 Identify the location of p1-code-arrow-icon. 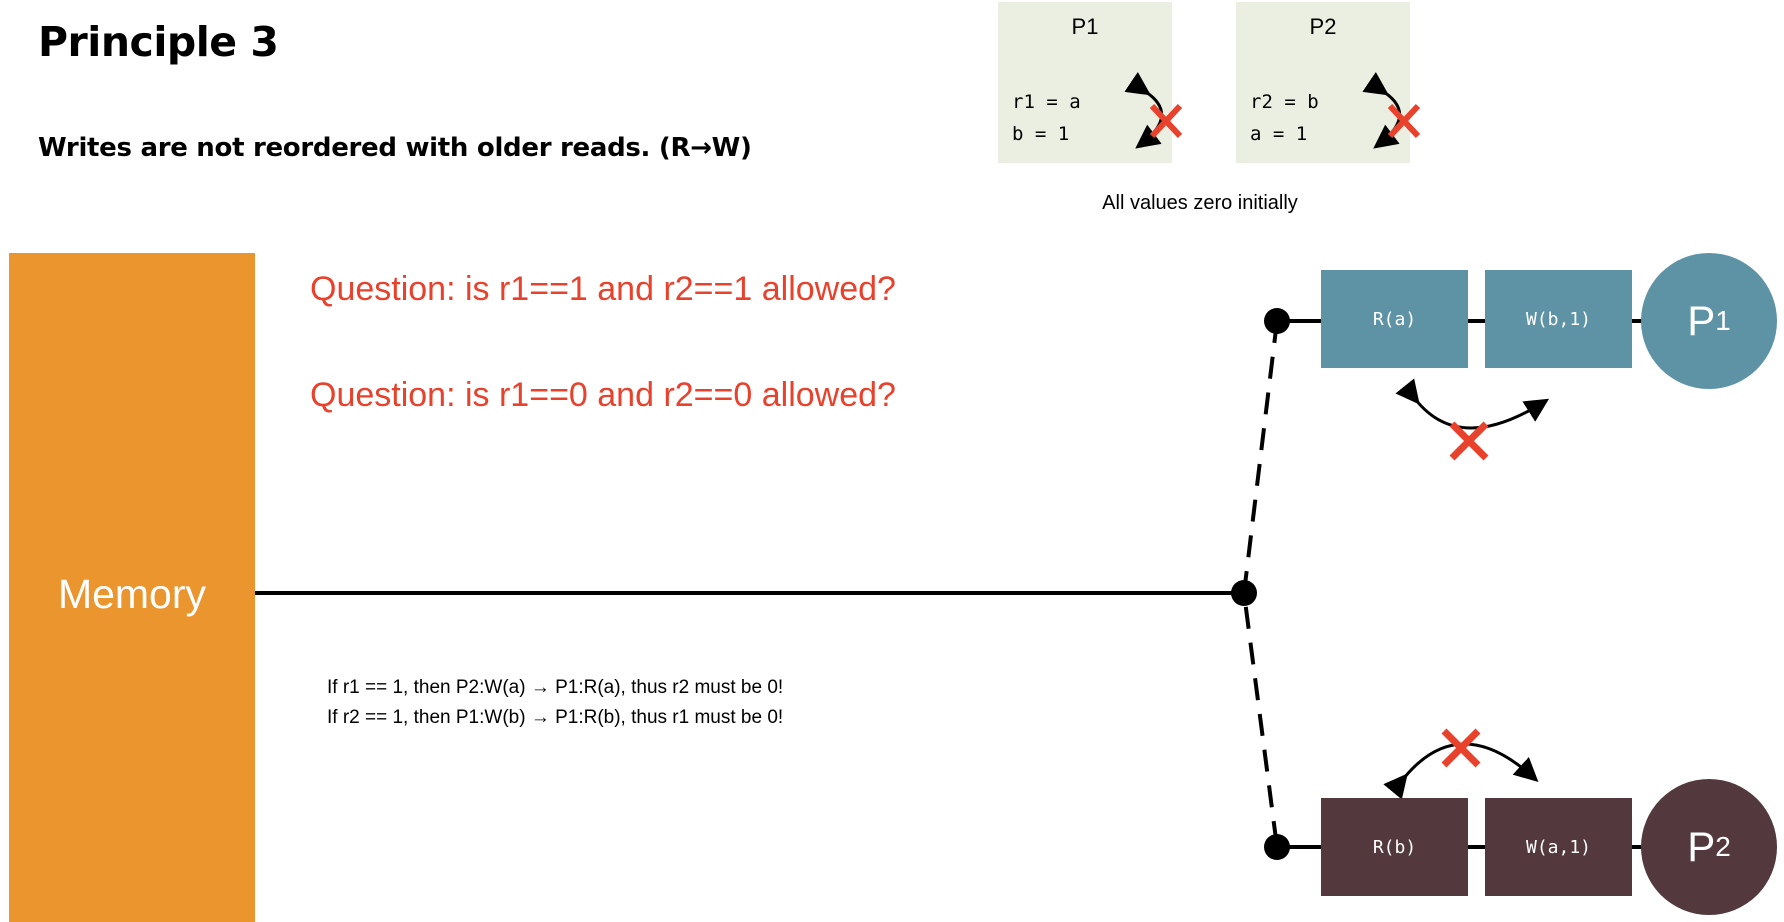
(1144, 110).